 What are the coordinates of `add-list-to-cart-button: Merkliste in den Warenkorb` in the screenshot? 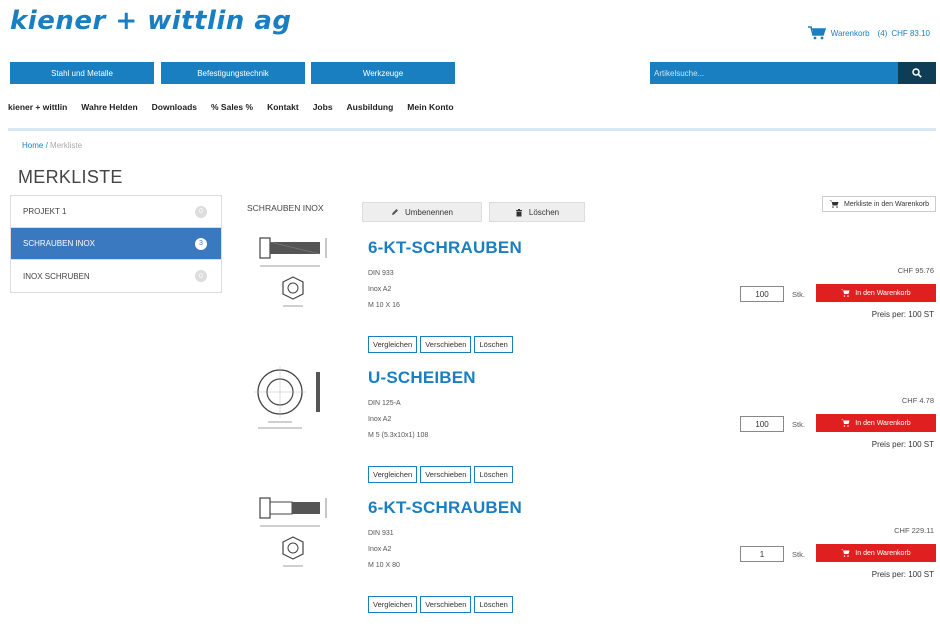 It's located at (879, 204).